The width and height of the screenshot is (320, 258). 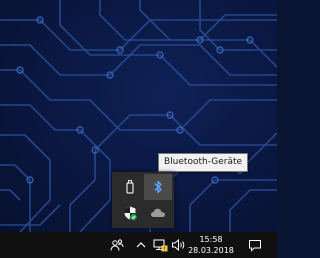 I want to click on usb-device-icon, so click(x=130, y=187).